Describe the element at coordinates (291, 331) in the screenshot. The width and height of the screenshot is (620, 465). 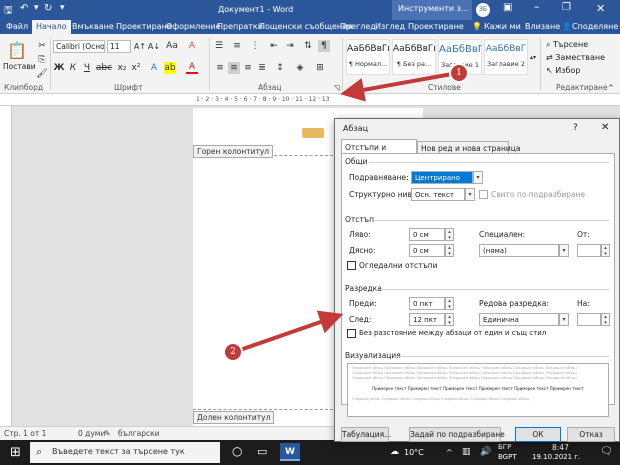
I see `arrow-to-spacing-after` at that location.